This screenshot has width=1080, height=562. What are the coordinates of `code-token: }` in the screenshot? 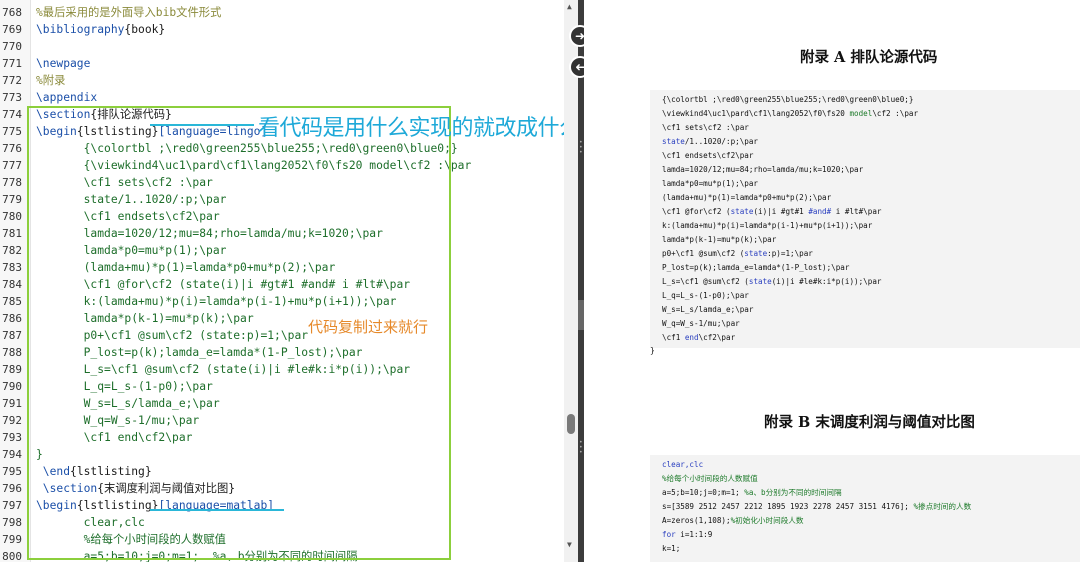 It's located at (39, 454).